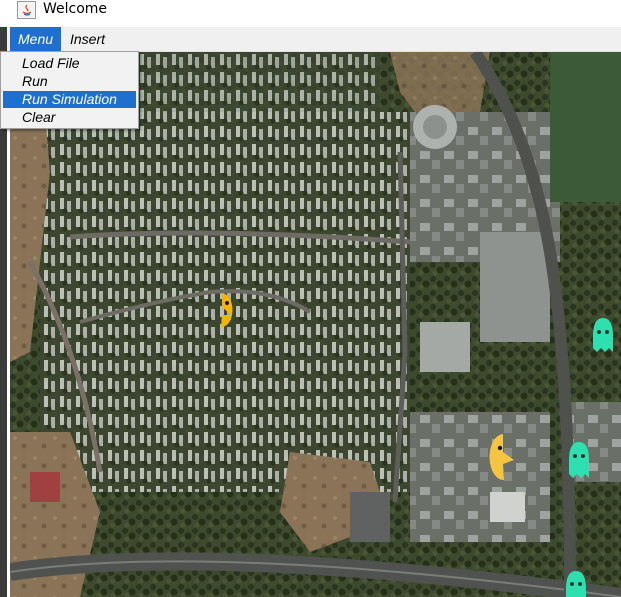 This screenshot has width=621, height=597. Describe the element at coordinates (69, 117) in the screenshot. I see `menu-item-clear: Clear` at that location.